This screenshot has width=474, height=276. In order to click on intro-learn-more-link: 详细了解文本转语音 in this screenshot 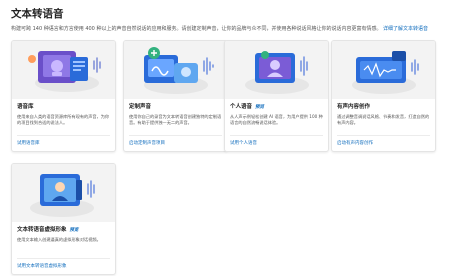, I will do `click(405, 29)`.